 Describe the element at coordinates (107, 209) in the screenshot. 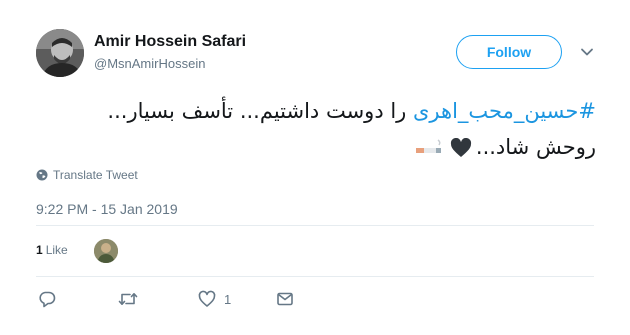

I see `tweet-timestamp: 9:22 PM - 15 Jan 2019` at that location.